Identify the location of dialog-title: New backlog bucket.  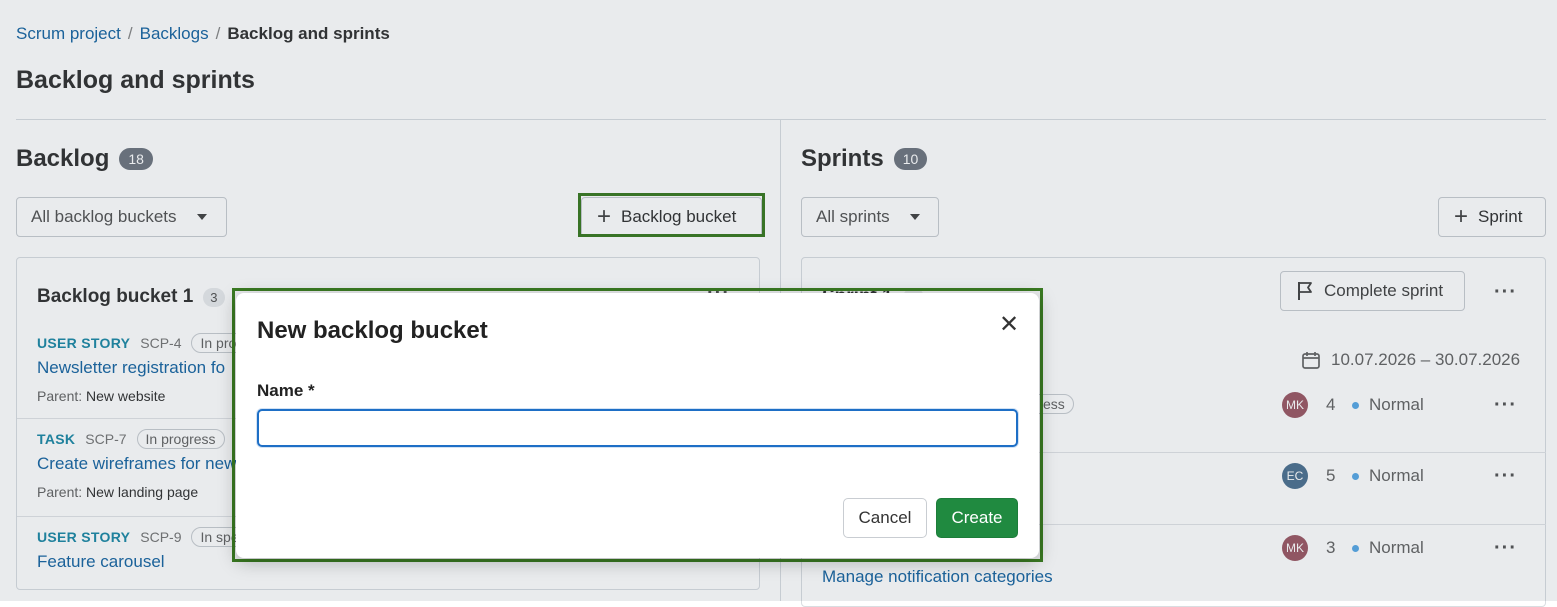
(372, 330).